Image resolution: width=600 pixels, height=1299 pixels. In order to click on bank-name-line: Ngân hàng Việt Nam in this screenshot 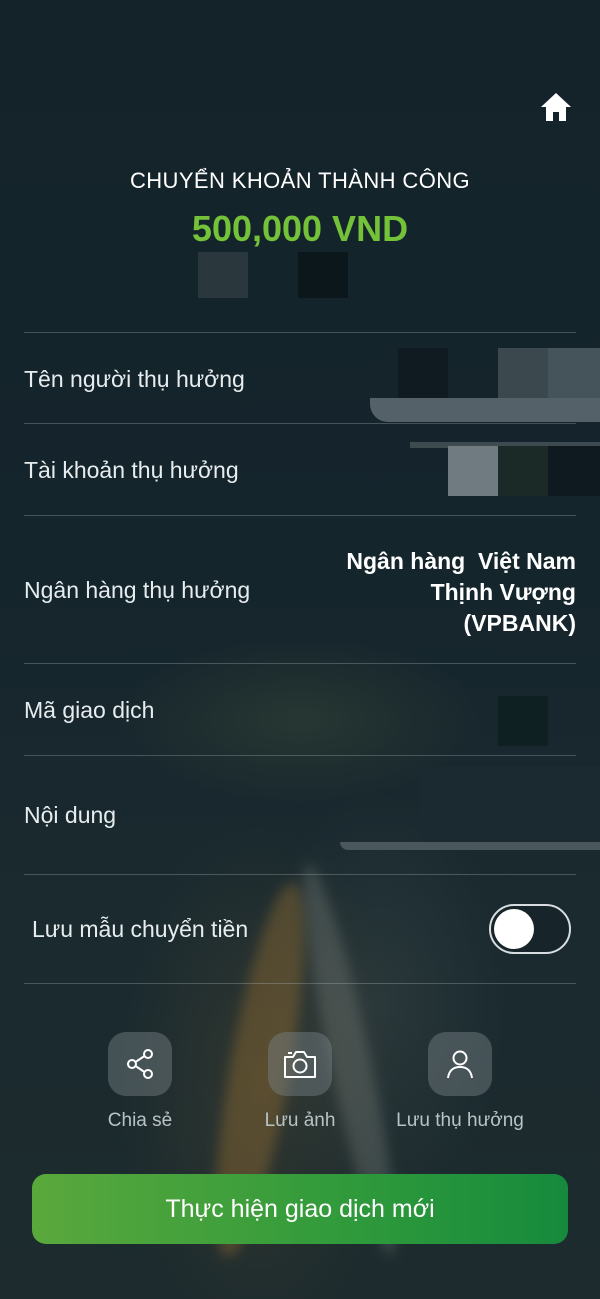, I will do `click(461, 561)`.